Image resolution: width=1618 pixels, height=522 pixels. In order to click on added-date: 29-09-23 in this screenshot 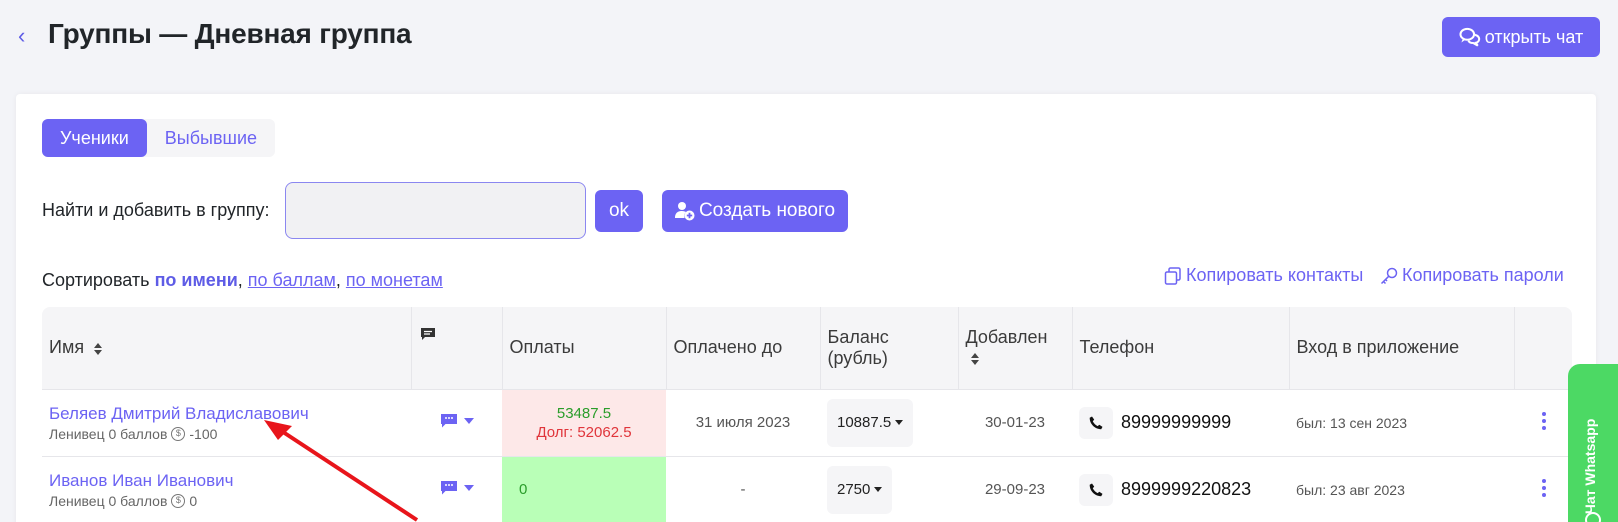, I will do `click(1015, 490)`.